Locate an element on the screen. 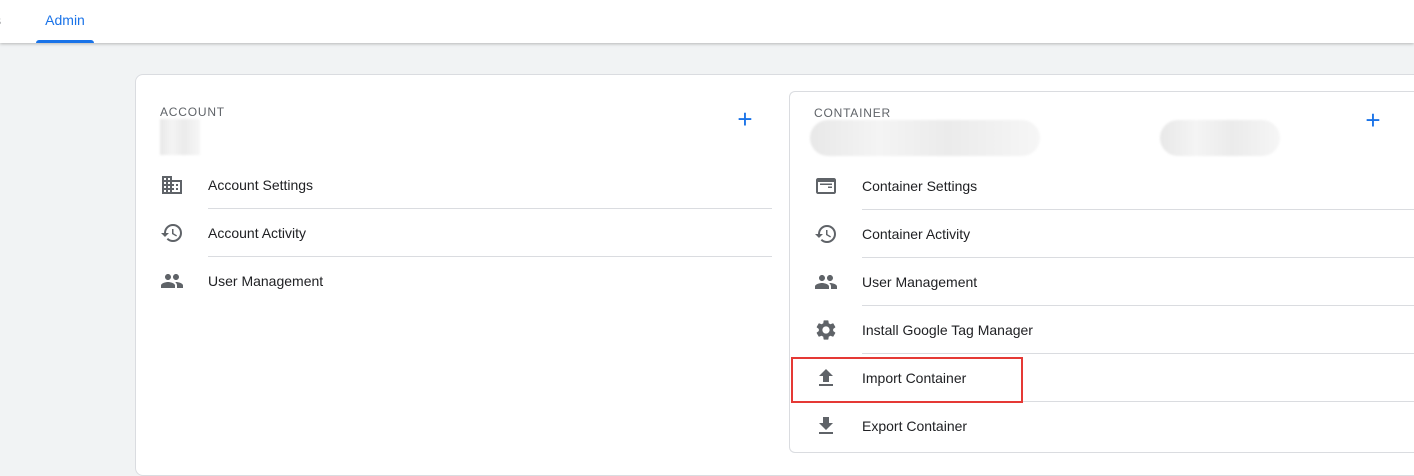 This screenshot has width=1414, height=476. install-gtm-label: Install Google Tag Manager is located at coordinates (947, 330).